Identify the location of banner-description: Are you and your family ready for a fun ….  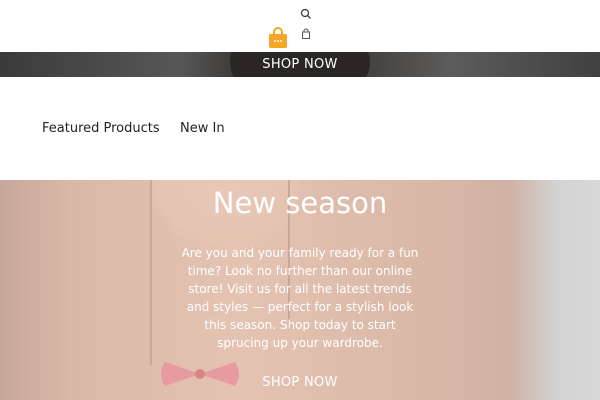
(300, 298).